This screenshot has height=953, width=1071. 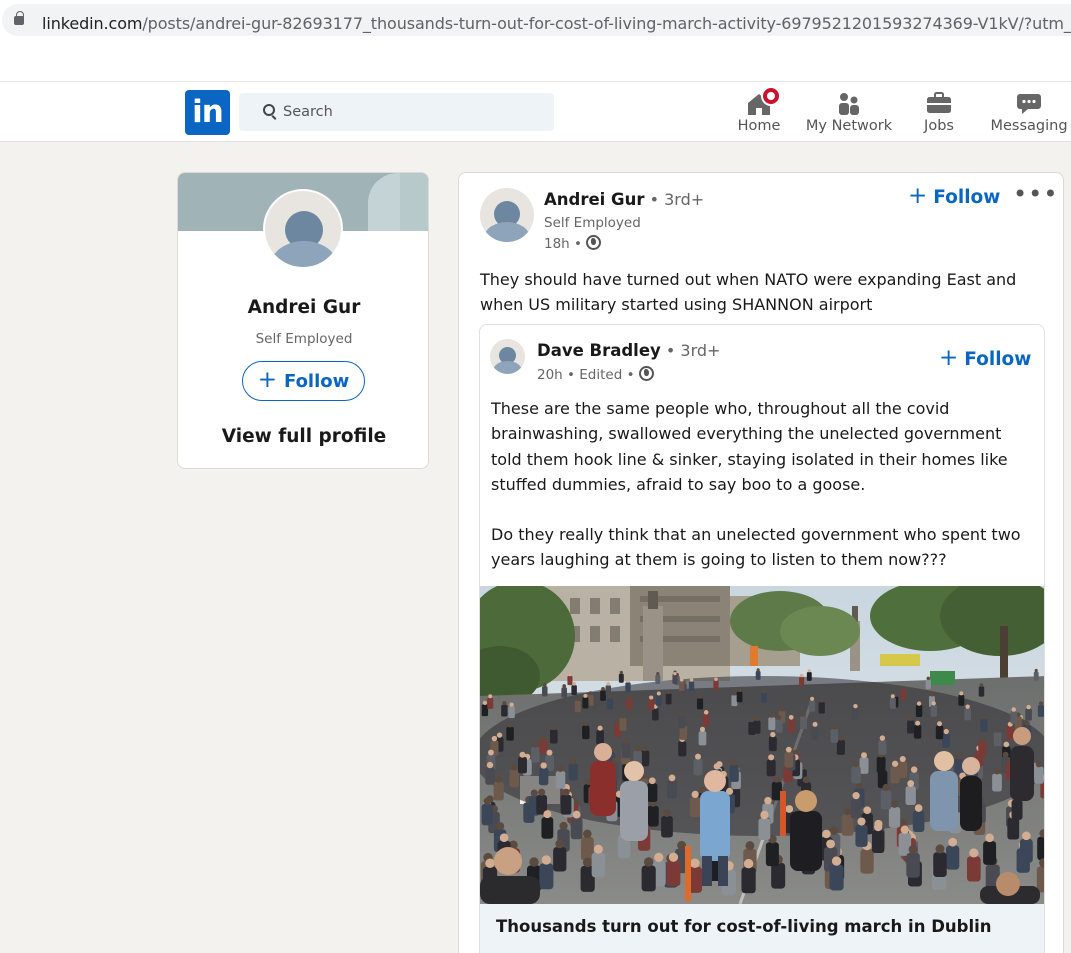 What do you see at coordinates (1029, 104) in the screenshot?
I see `message-icon` at bounding box center [1029, 104].